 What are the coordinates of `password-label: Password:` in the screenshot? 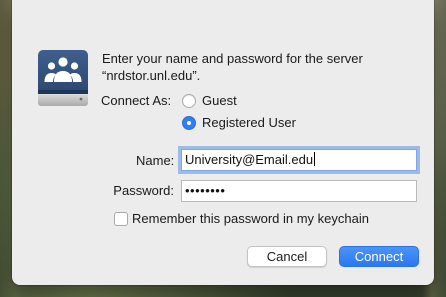 It's located at (143, 190).